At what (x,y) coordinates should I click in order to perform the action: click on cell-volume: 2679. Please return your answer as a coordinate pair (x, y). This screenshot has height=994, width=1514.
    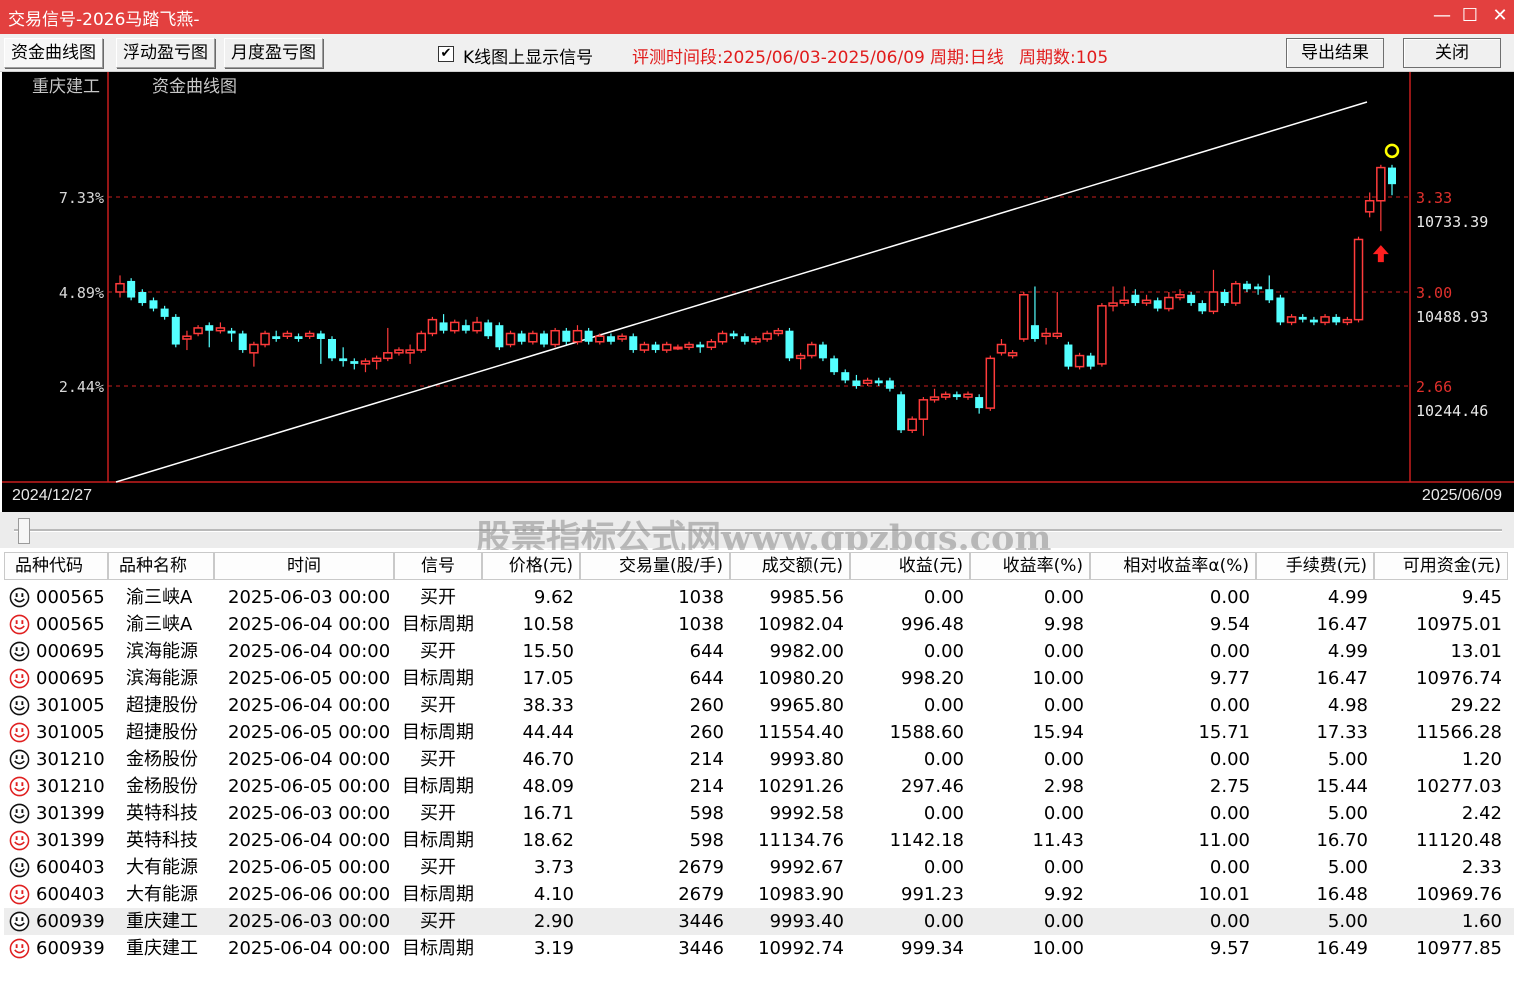
    Looking at the image, I should click on (701, 894).